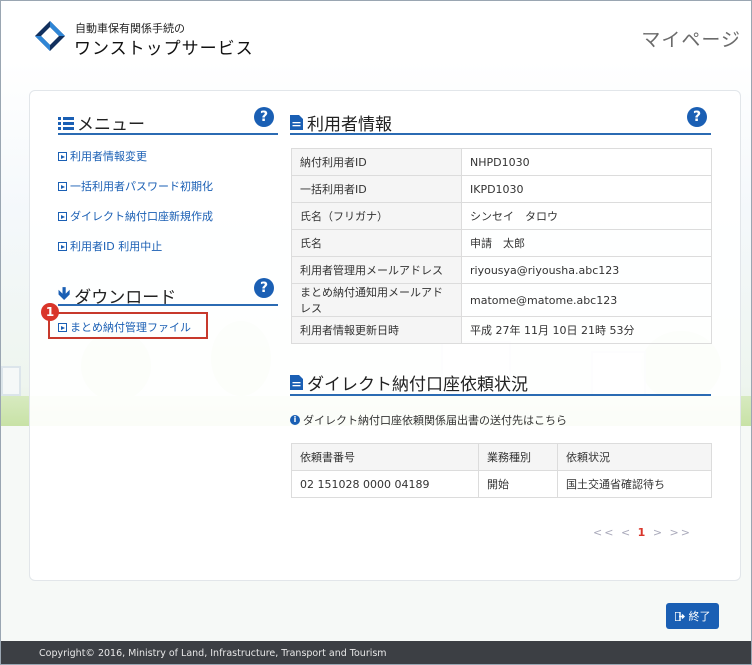  Describe the element at coordinates (634, 457) in the screenshot. I see `column-header: 依頼状況` at that location.